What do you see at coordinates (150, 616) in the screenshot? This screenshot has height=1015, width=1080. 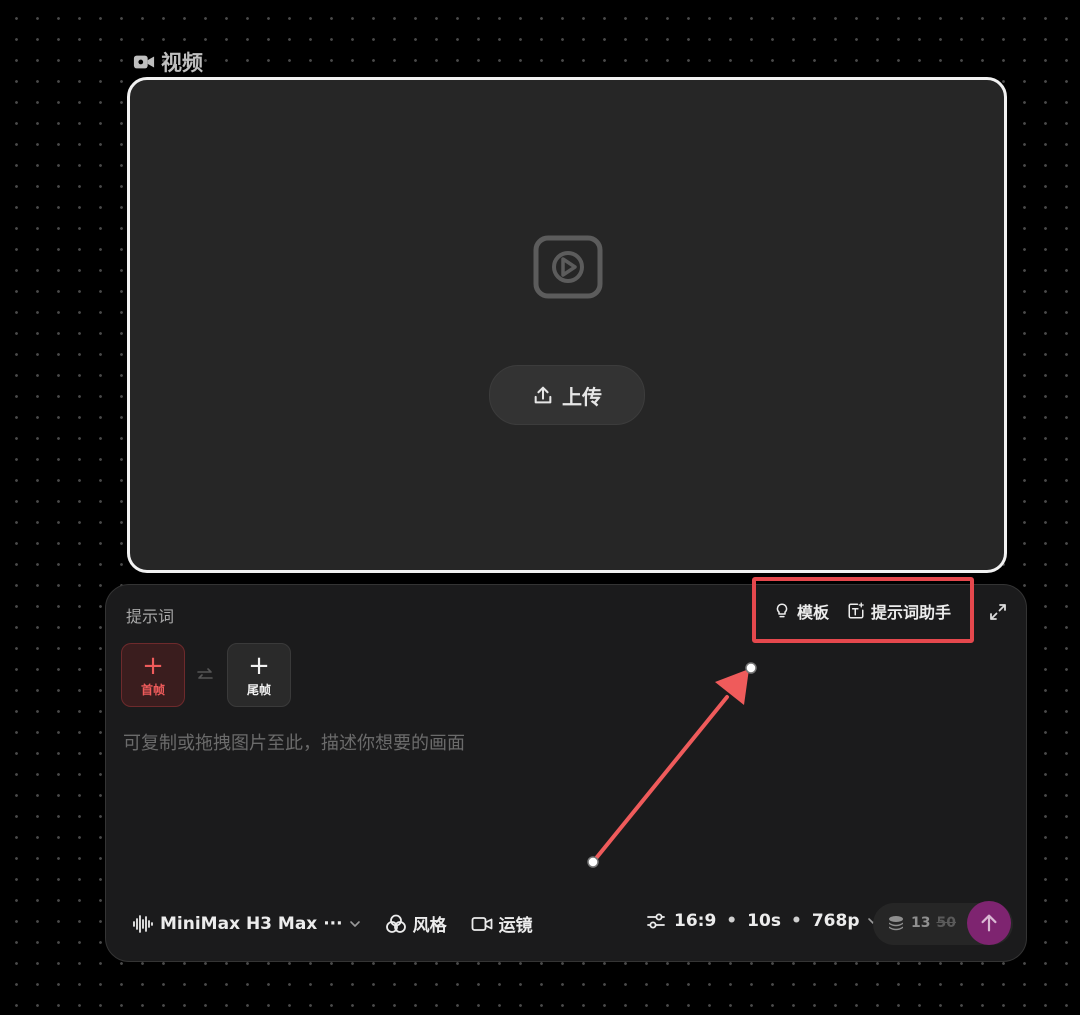 I see `prompt-title: 提示词` at bounding box center [150, 616].